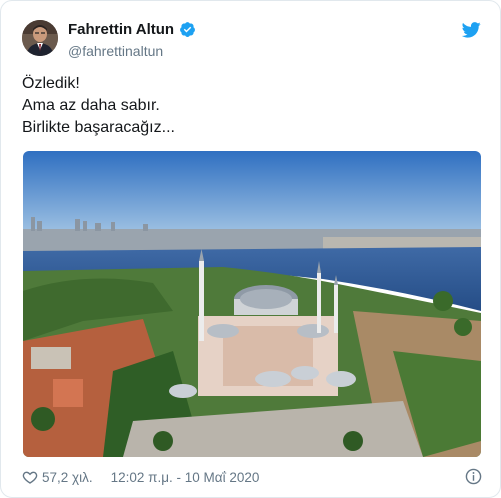 The height and width of the screenshot is (498, 501). What do you see at coordinates (30, 477) in the screenshot?
I see `heart-icon` at bounding box center [30, 477].